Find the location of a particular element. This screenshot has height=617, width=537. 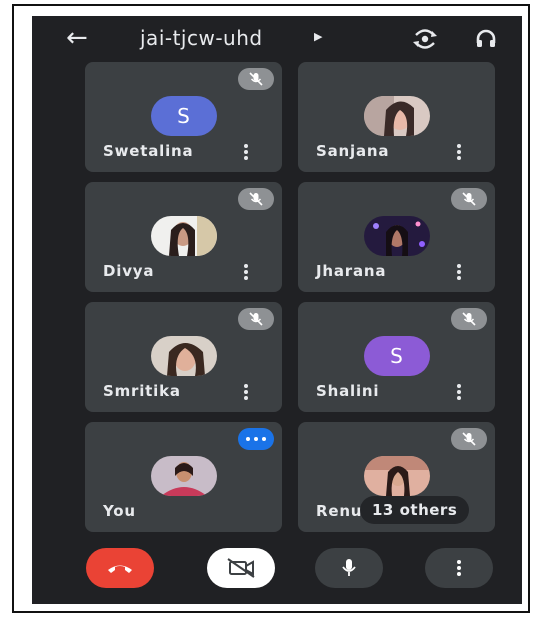

participant-tile: Jharana is located at coordinates (396, 237).